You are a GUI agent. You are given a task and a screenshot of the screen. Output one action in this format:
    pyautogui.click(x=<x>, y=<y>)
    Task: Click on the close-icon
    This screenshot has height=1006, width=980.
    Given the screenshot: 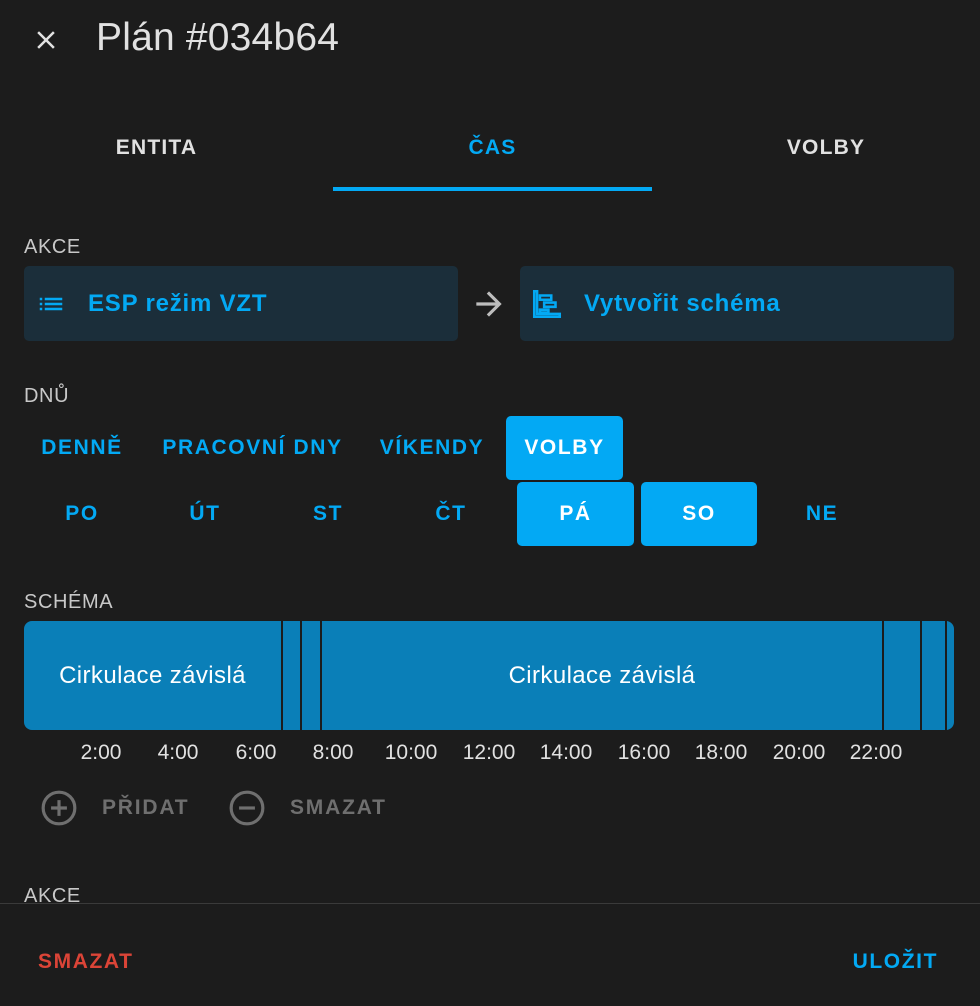 What is the action you would take?
    pyautogui.click(x=46, y=40)
    